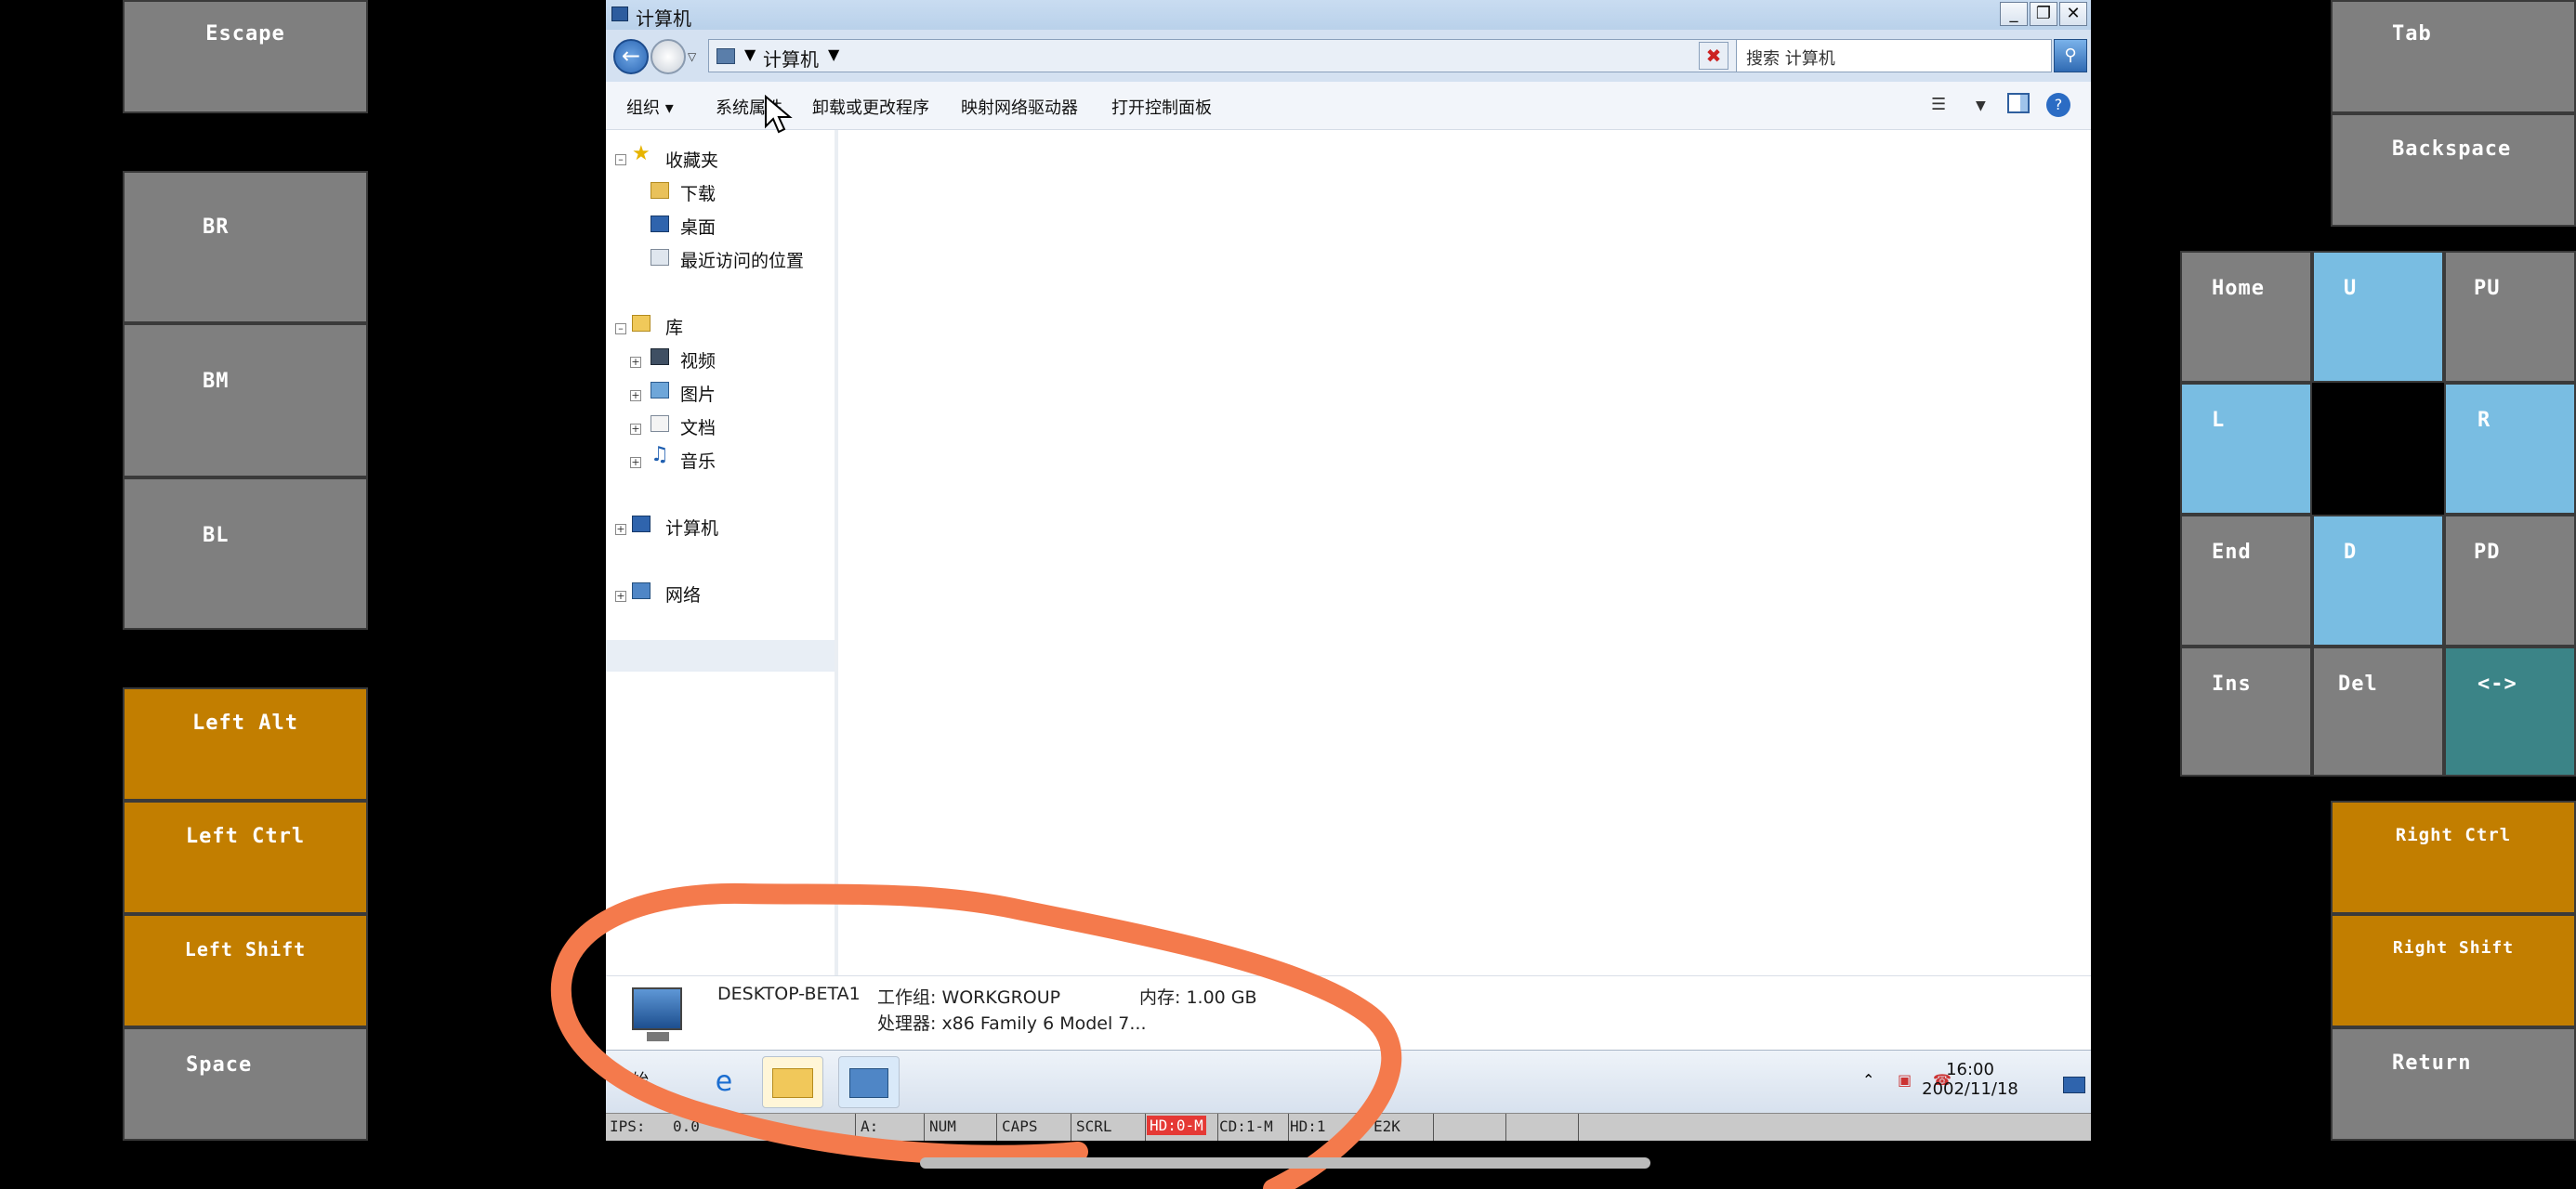 This screenshot has width=2576, height=1189. Describe the element at coordinates (976, 1036) in the screenshot. I see `annotation-scribble` at that location.